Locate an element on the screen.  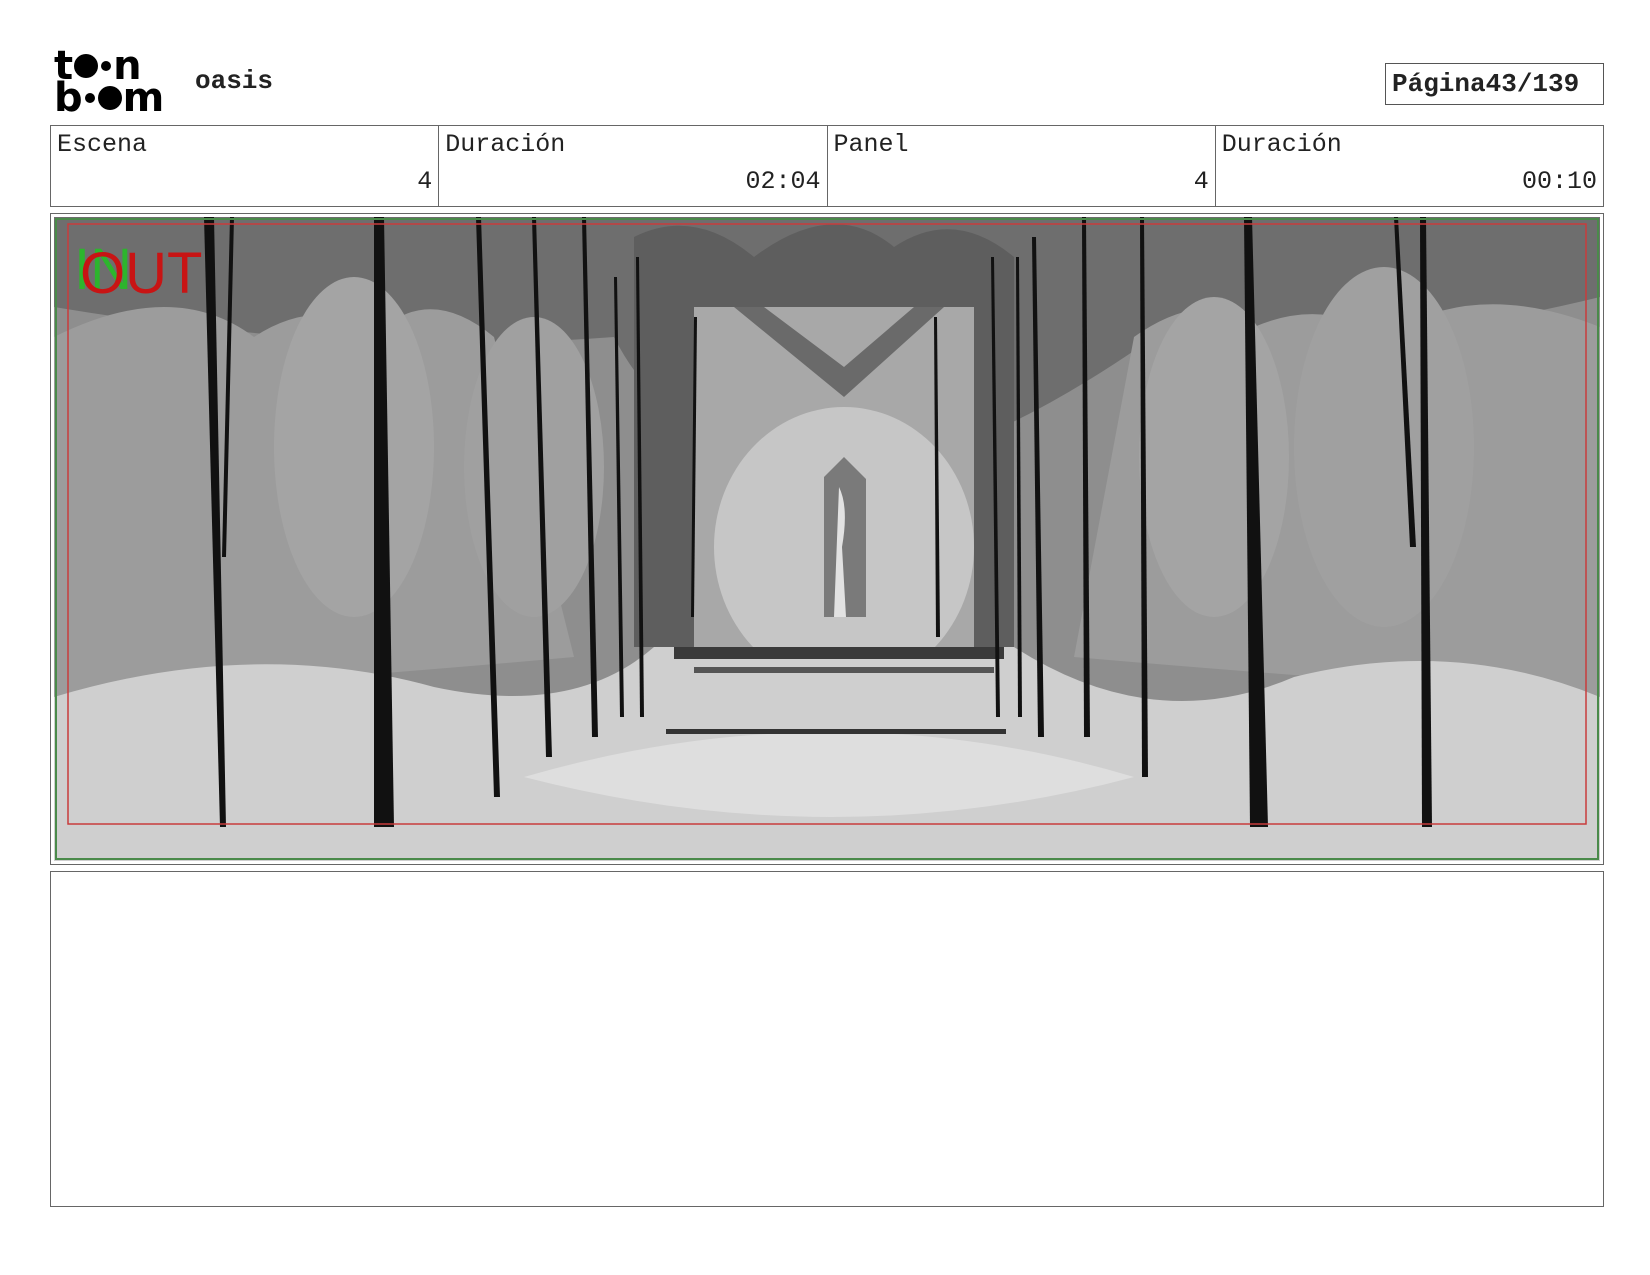
panel-value: 4 is located at coordinates (1201, 181).